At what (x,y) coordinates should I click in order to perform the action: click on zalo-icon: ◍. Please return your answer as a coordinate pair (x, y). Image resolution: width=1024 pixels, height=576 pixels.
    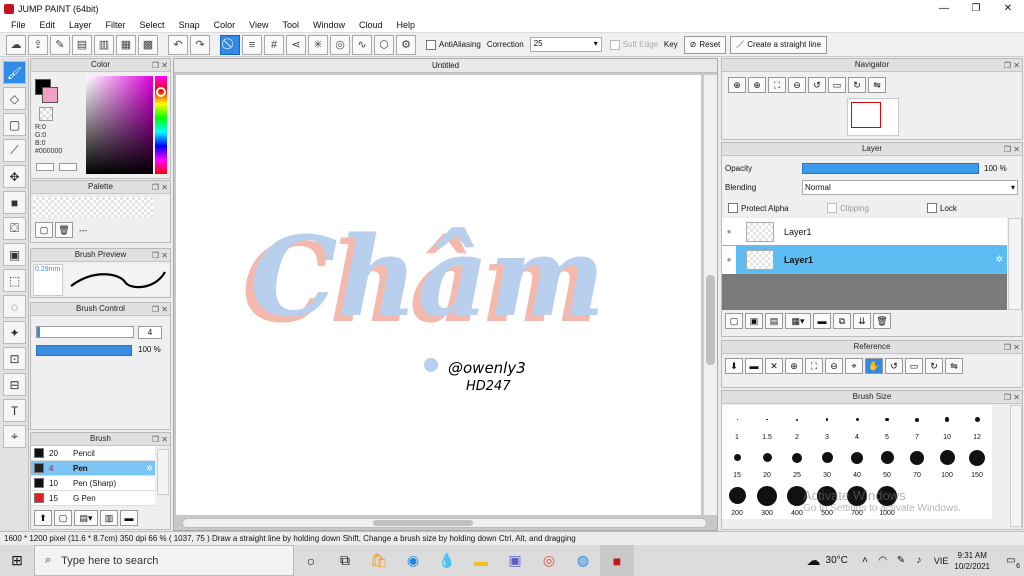
    Looking at the image, I should click on (583, 560).